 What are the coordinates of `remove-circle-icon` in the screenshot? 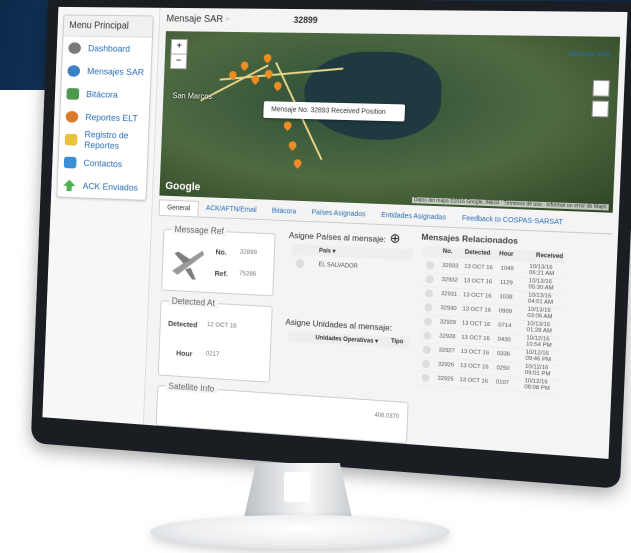 It's located at (299, 263).